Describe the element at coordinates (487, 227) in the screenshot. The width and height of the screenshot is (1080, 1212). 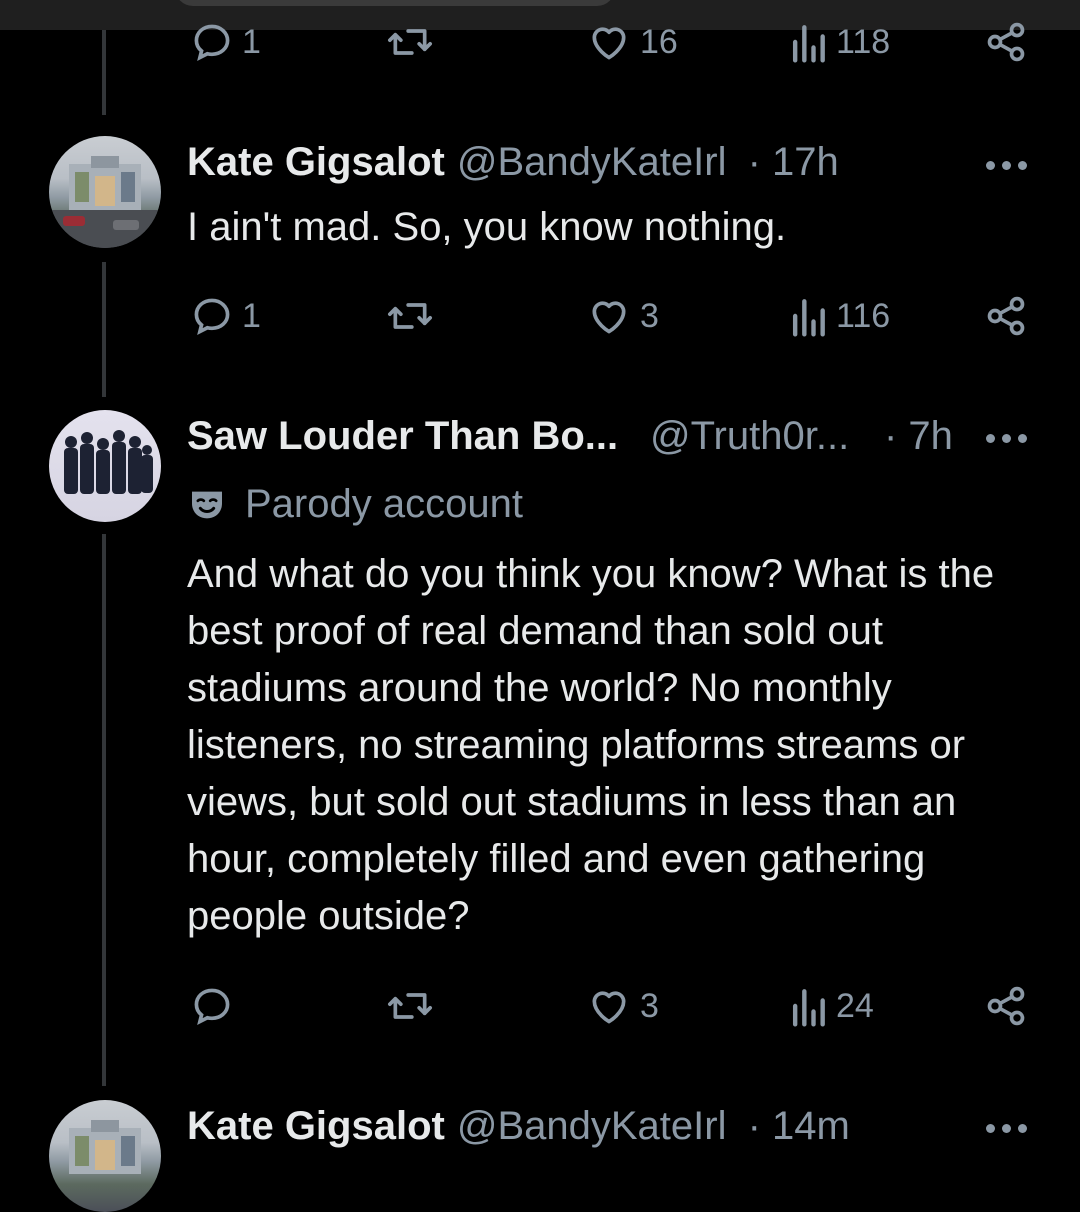
I see `tweet-text: I ain't mad. So, you know nothing.` at that location.